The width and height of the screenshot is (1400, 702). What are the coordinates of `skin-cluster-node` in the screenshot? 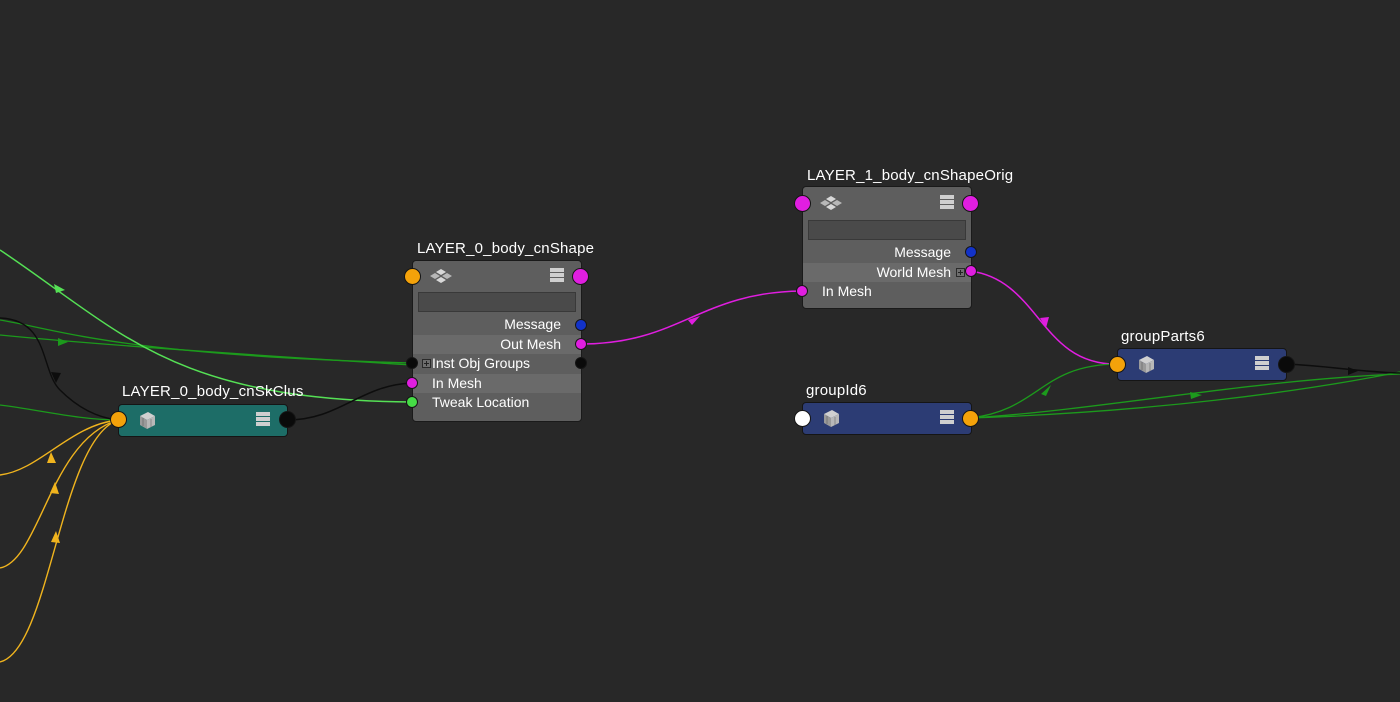 It's located at (203, 420).